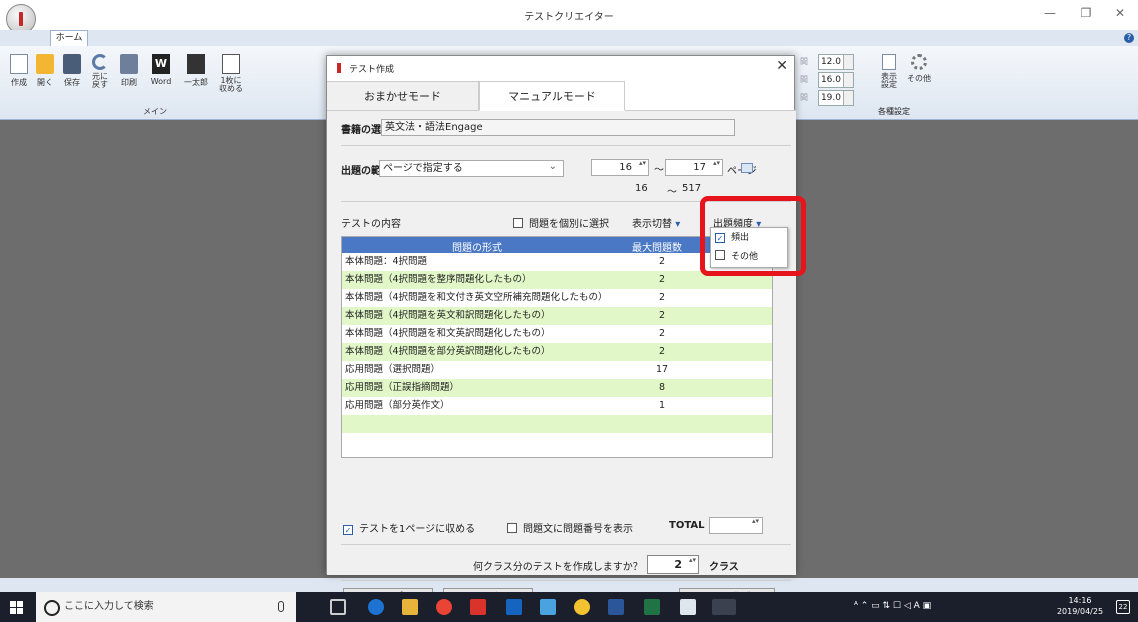 The image size is (1138, 622). I want to click on tray-icons: ᴬ ⌃ ▭ ⇅ ☐ ◁ A ▣, so click(909, 606).